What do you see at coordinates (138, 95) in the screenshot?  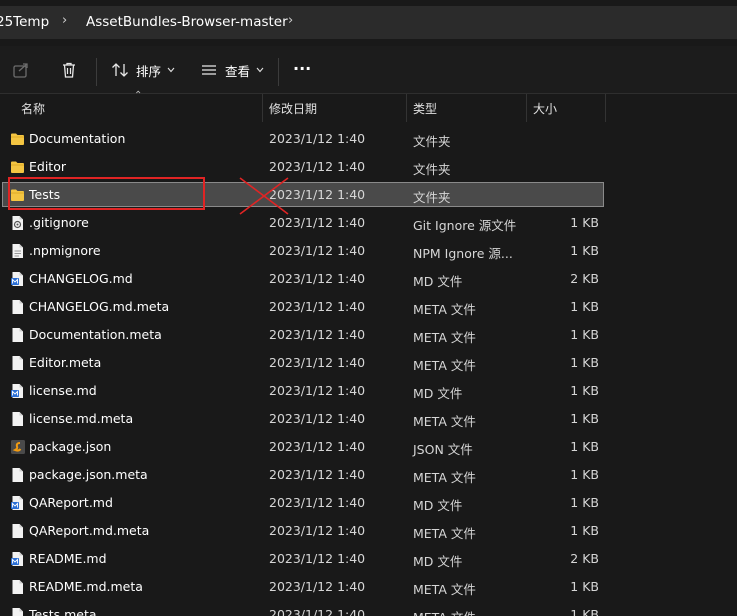 I see `sort-ascending-icon: ⌃` at bounding box center [138, 95].